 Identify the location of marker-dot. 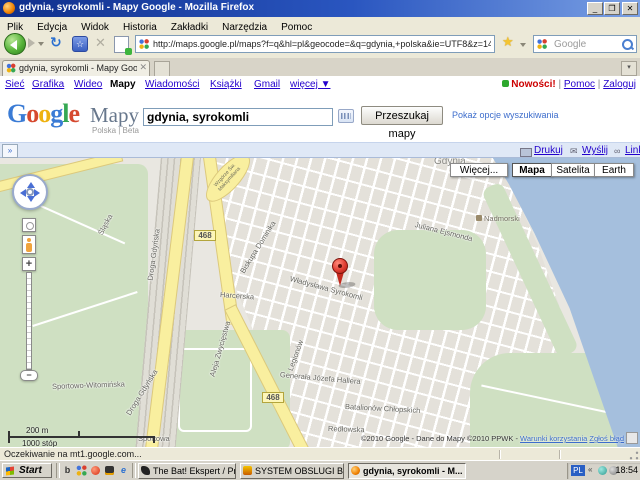
(340, 266).